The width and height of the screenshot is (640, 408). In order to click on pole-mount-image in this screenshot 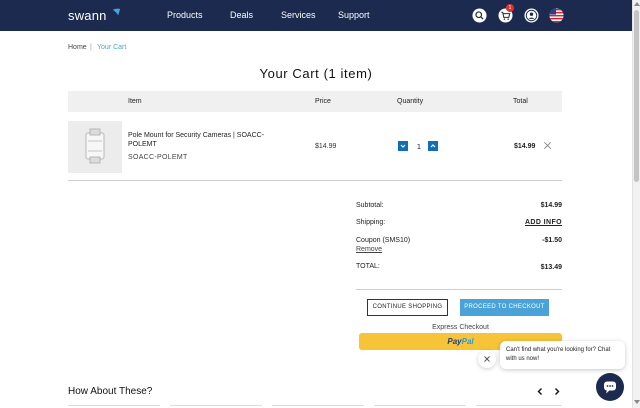, I will do `click(95, 146)`.